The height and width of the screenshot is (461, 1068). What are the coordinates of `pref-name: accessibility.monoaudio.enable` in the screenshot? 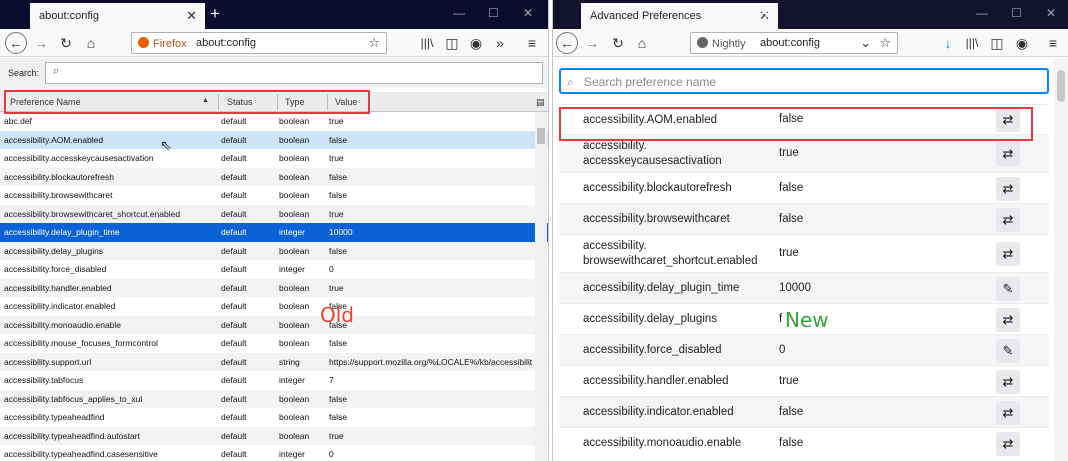 It's located at (662, 443).